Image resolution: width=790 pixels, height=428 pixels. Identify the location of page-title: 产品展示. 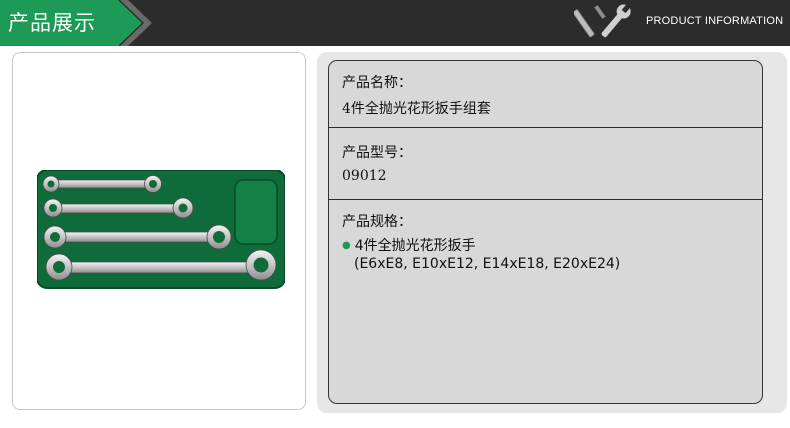
(52, 23).